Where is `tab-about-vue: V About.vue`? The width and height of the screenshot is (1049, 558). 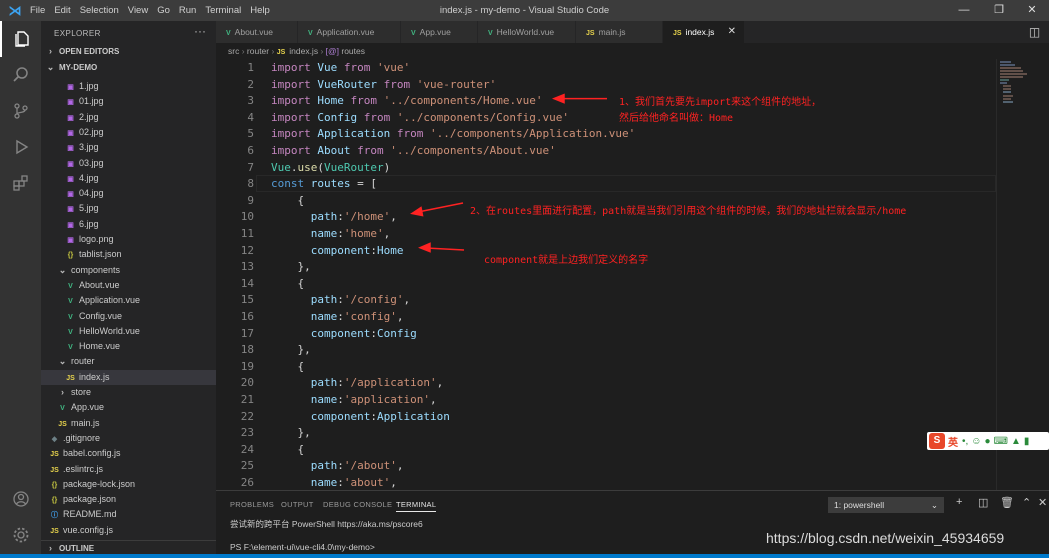 tab-about-vue: V About.vue is located at coordinates (257, 32).